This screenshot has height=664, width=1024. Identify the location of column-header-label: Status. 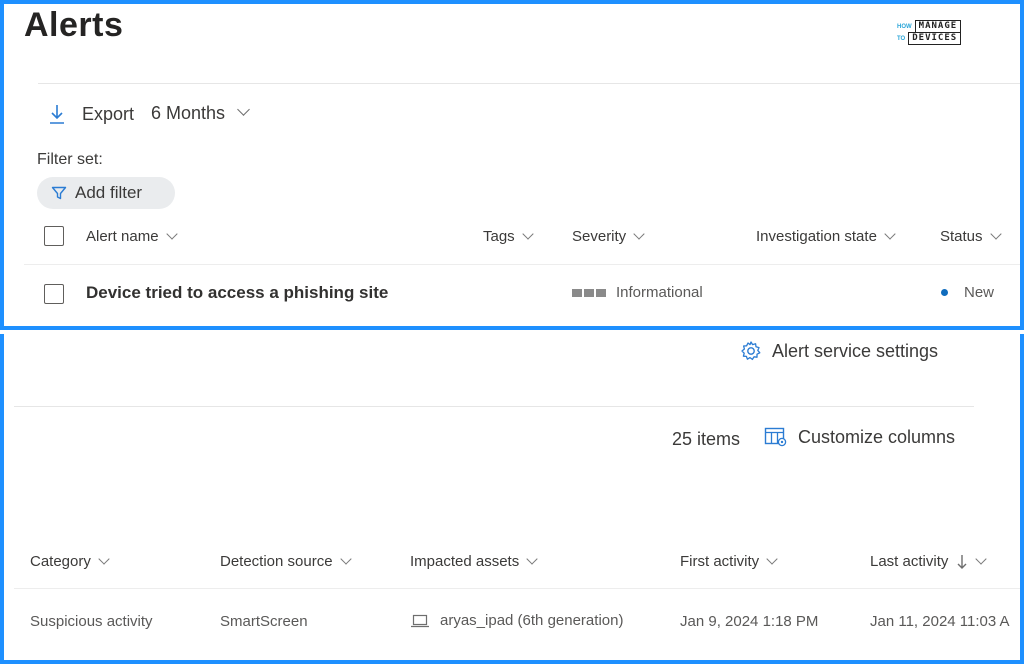
(961, 236).